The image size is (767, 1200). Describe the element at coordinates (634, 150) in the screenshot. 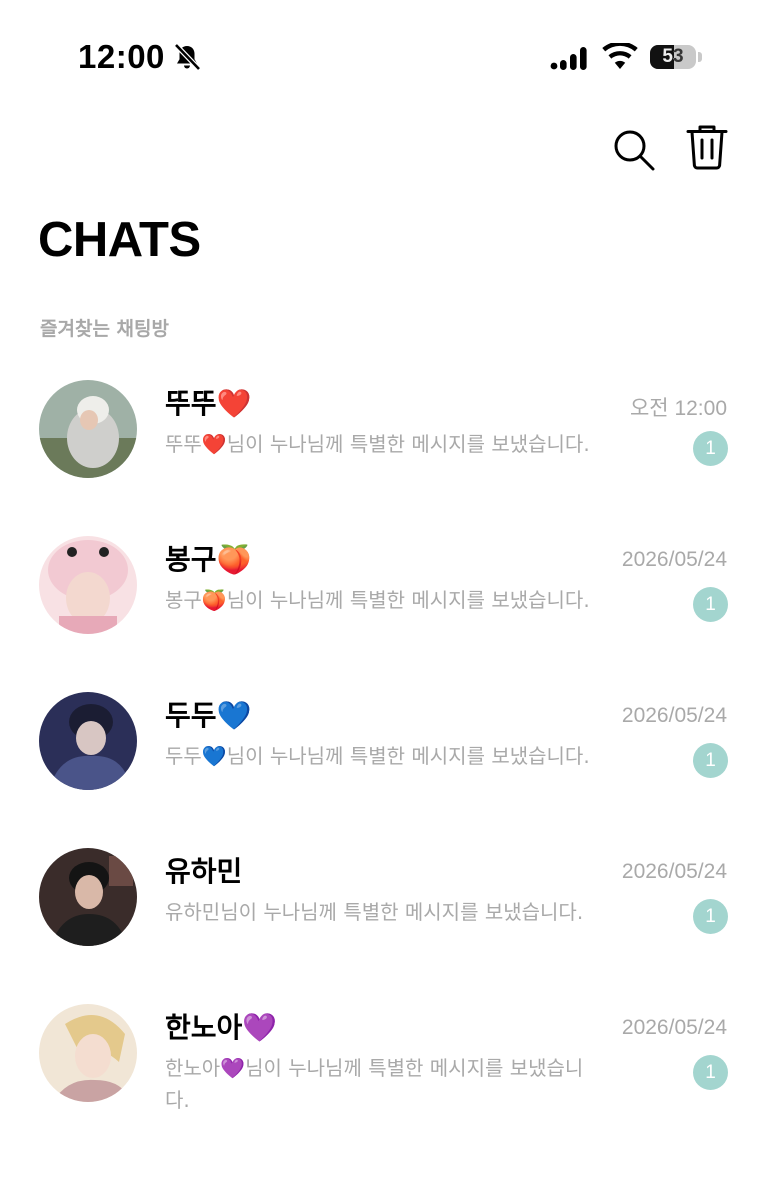

I see `search-icon` at that location.